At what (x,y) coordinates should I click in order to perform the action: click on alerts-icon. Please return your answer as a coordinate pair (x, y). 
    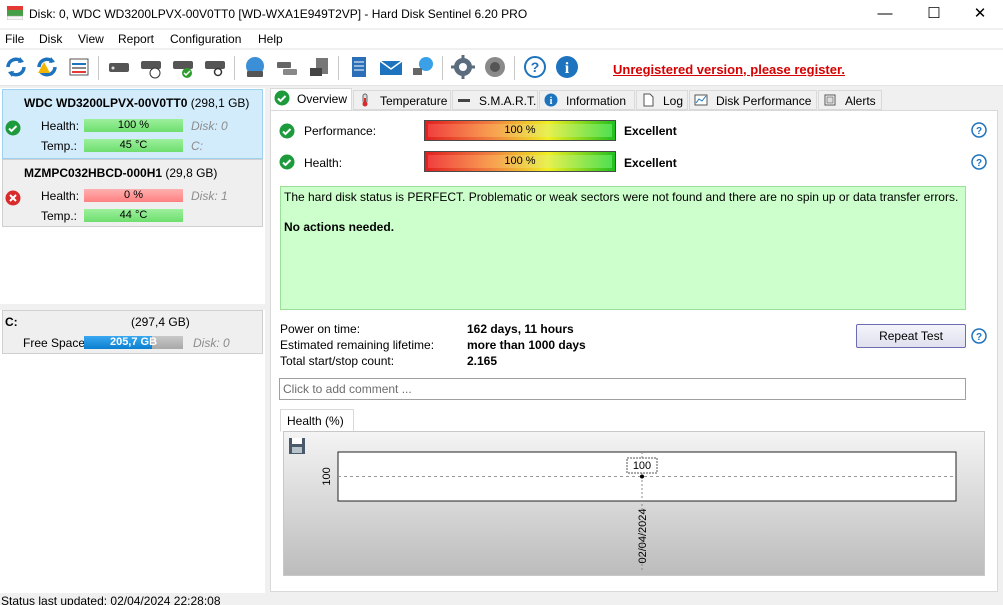
    Looking at the image, I should click on (830, 100).